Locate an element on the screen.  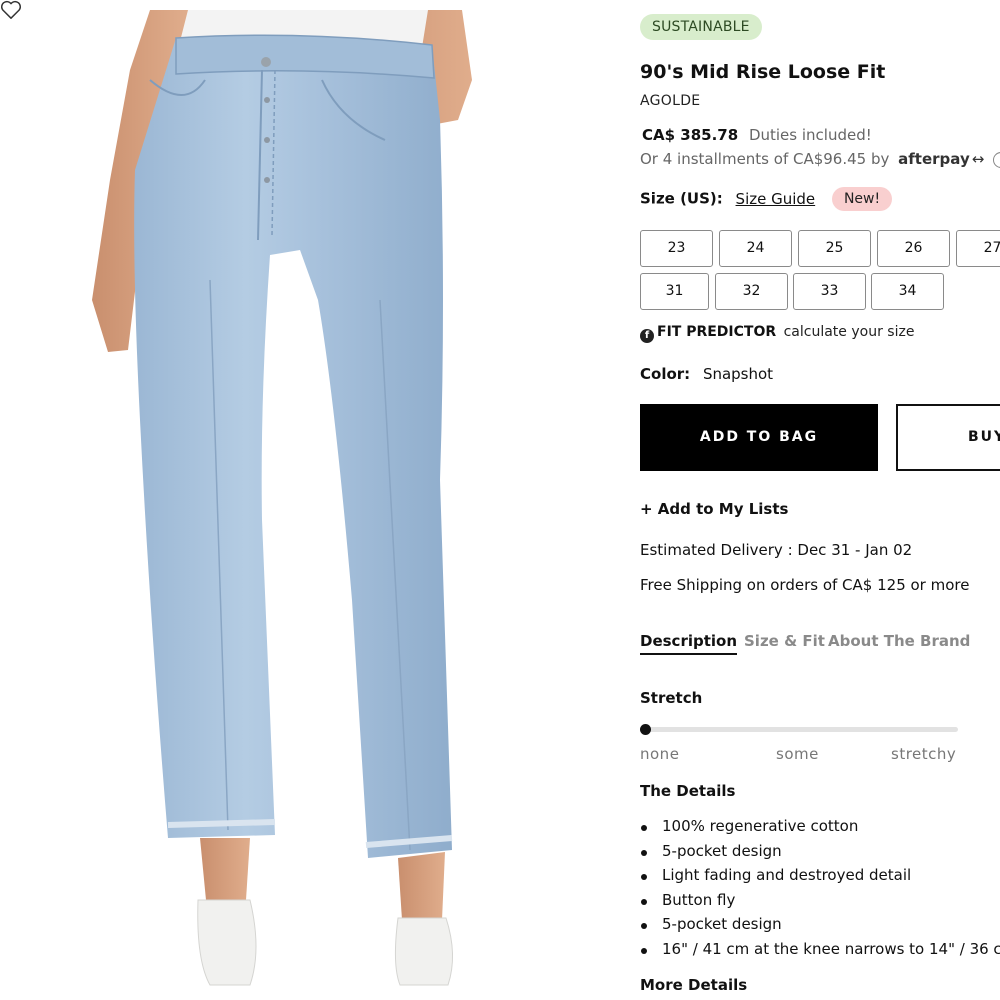
duties-note: Duties included! is located at coordinates (810, 135).